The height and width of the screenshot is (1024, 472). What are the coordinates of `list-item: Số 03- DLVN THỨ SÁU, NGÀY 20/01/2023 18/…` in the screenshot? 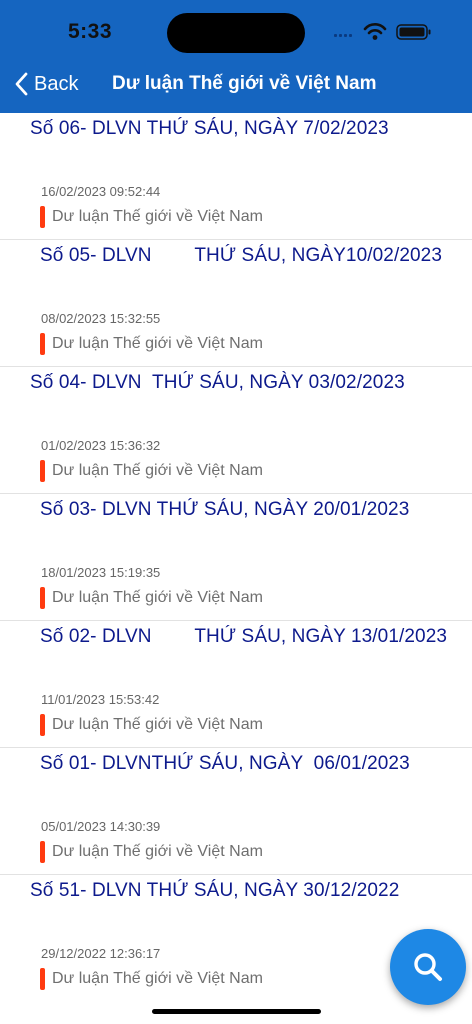 It's located at (236, 557).